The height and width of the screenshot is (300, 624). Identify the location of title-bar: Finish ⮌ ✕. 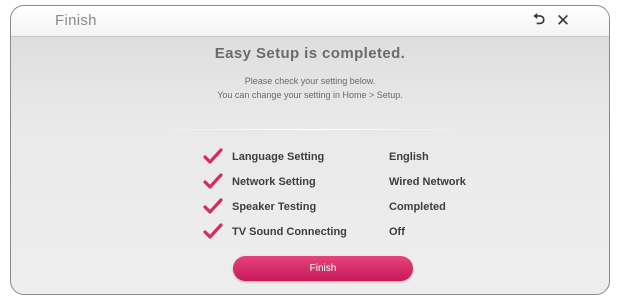
(310, 21).